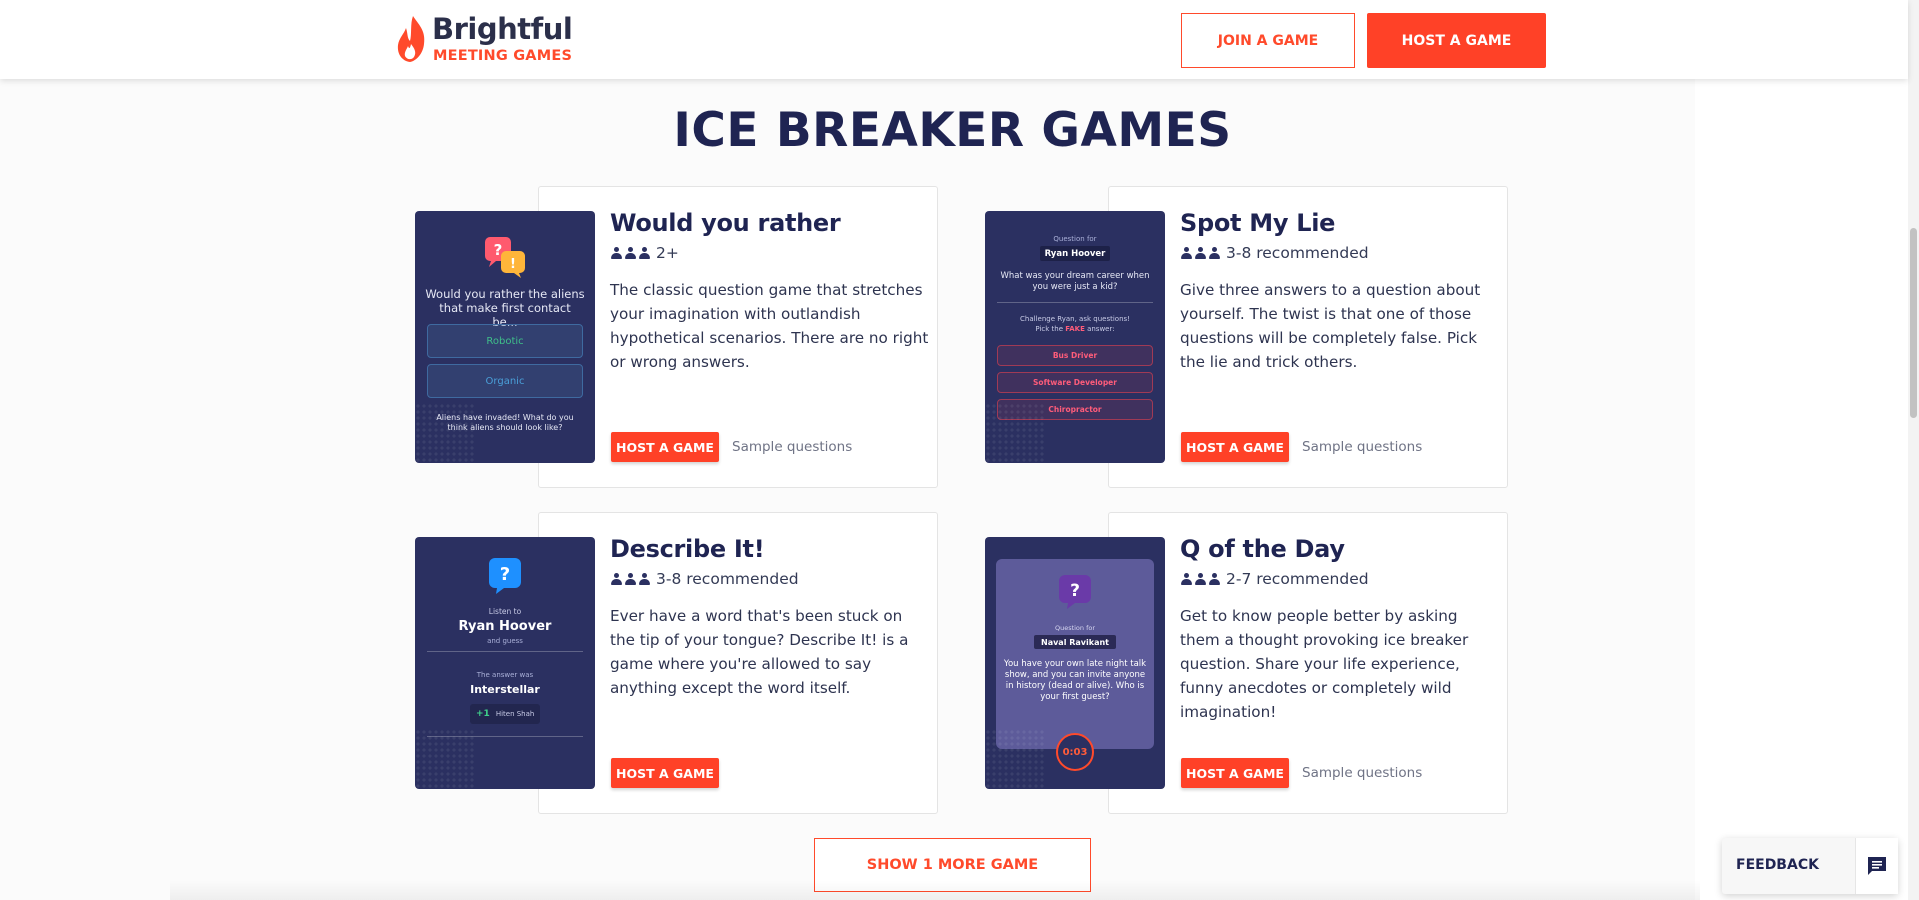 Image resolution: width=1919 pixels, height=900 pixels. I want to click on thumb-option-2: Organic, so click(505, 381).